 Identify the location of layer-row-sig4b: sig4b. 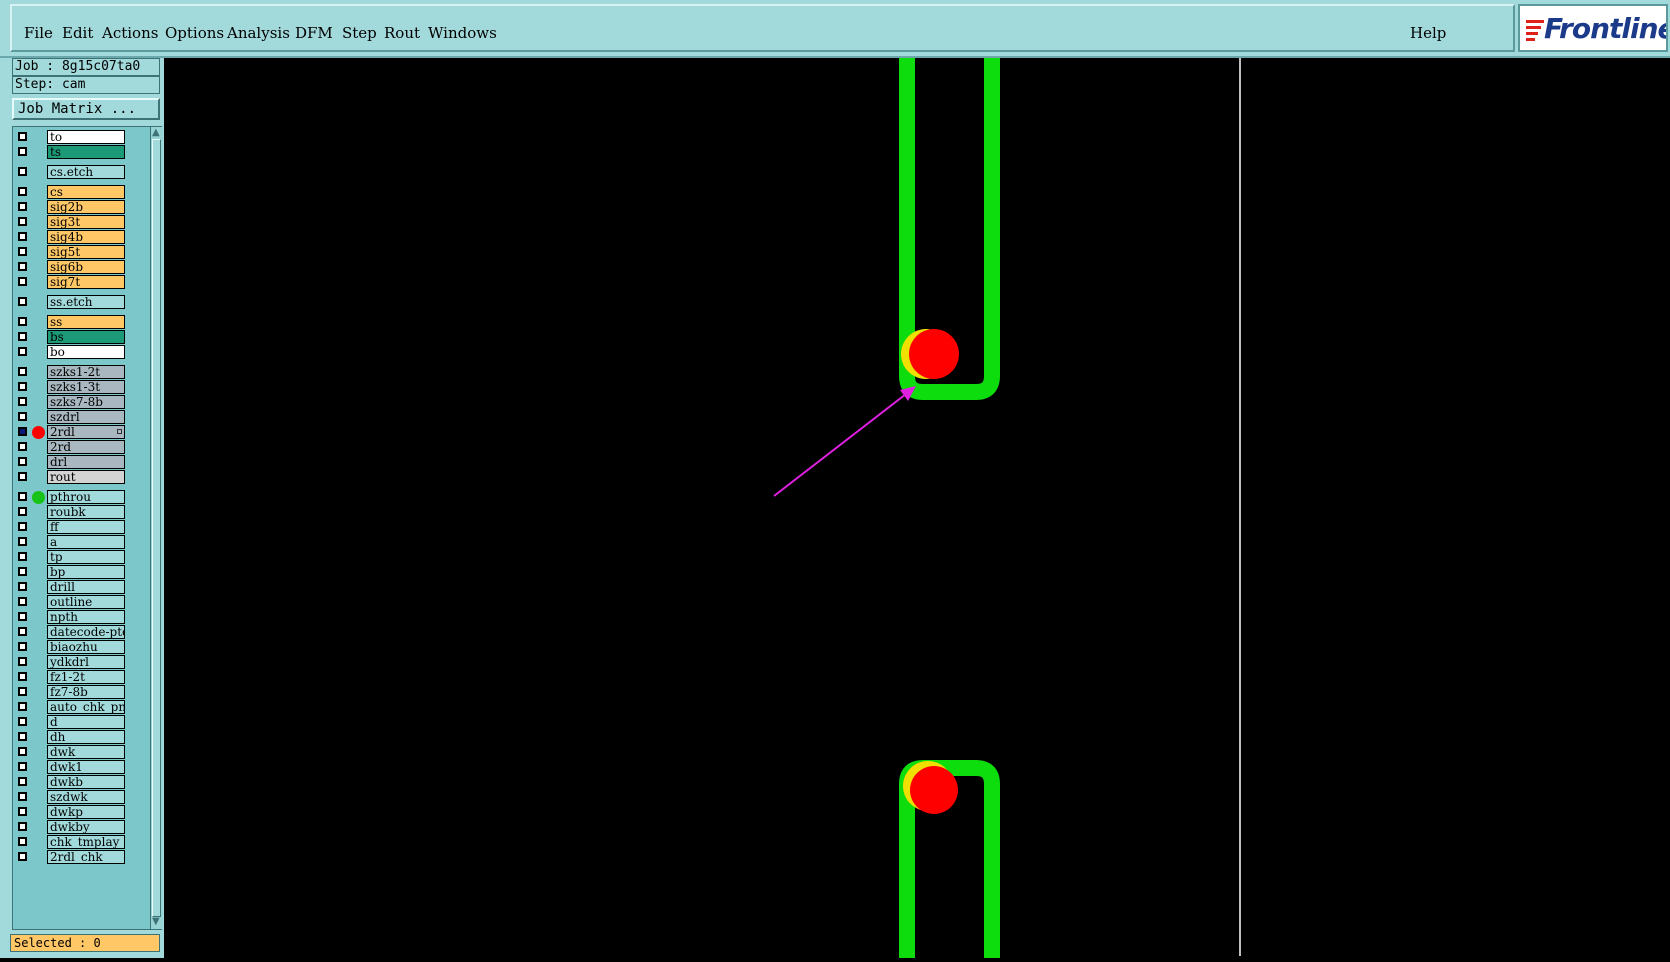
(82, 237).